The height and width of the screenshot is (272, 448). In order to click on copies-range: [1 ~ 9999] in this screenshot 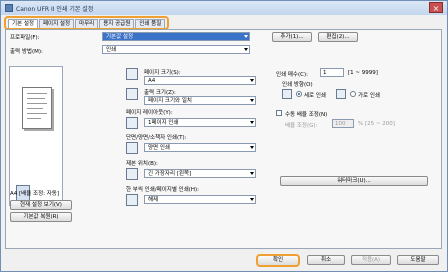, I will do `click(363, 73)`.